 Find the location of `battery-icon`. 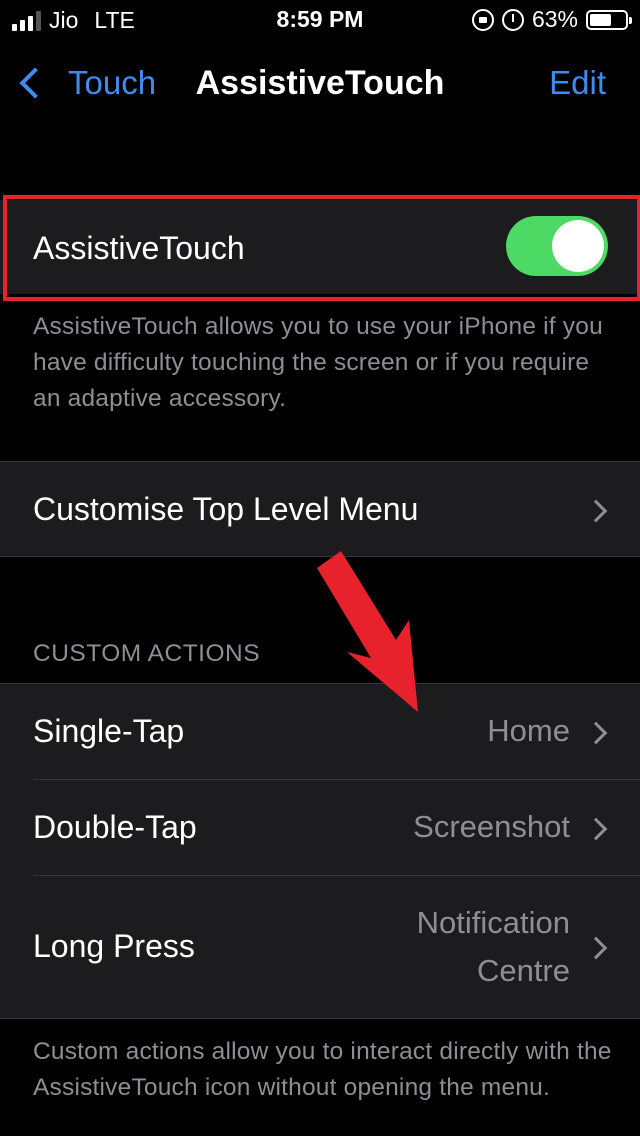

battery-icon is located at coordinates (609, 19).